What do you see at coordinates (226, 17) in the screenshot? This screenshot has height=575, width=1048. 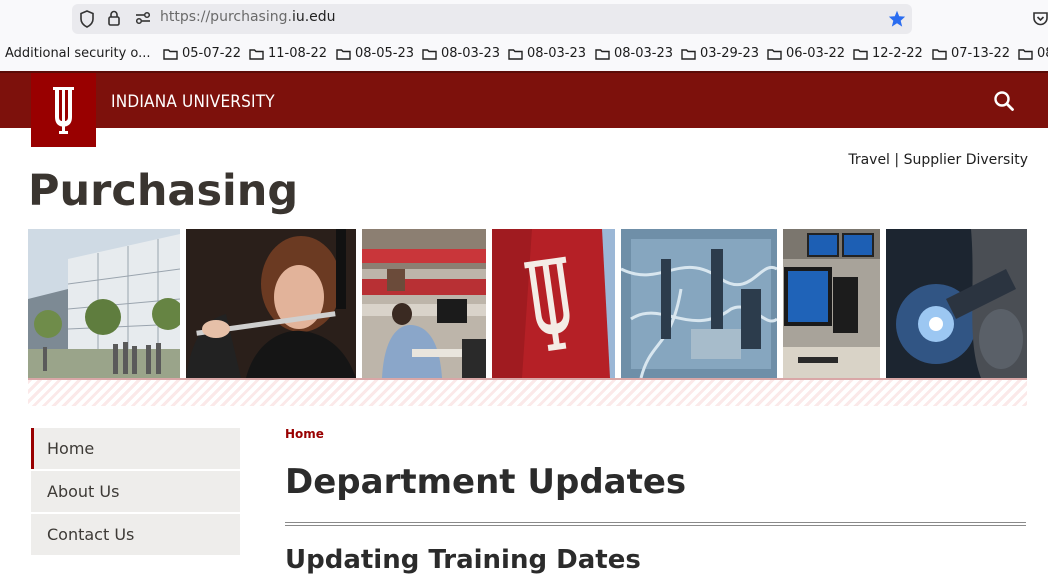 I see `url-prefix: https://purchasing.` at bounding box center [226, 17].